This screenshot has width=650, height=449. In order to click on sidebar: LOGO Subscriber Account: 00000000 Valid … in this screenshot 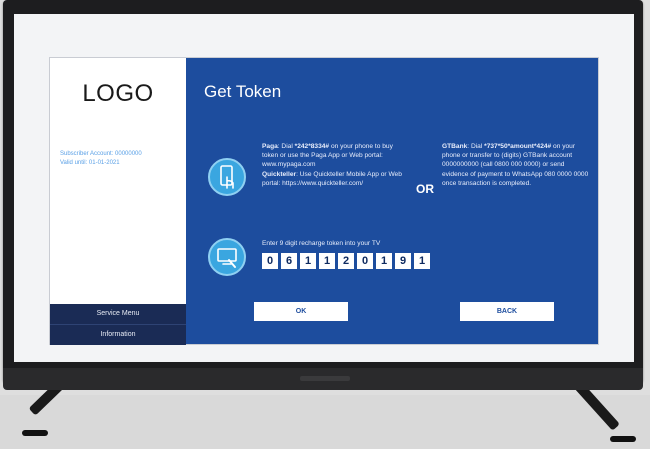, I will do `click(118, 201)`.